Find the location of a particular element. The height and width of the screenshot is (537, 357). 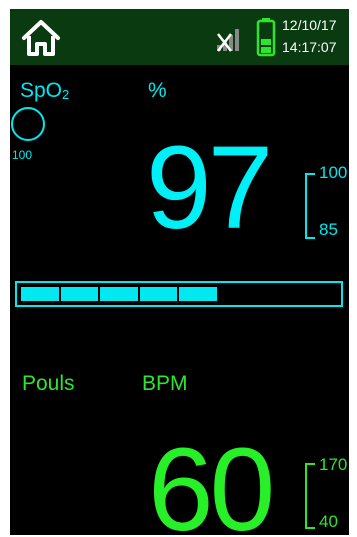

time-text: 14:17:07 is located at coordinates (309, 47).